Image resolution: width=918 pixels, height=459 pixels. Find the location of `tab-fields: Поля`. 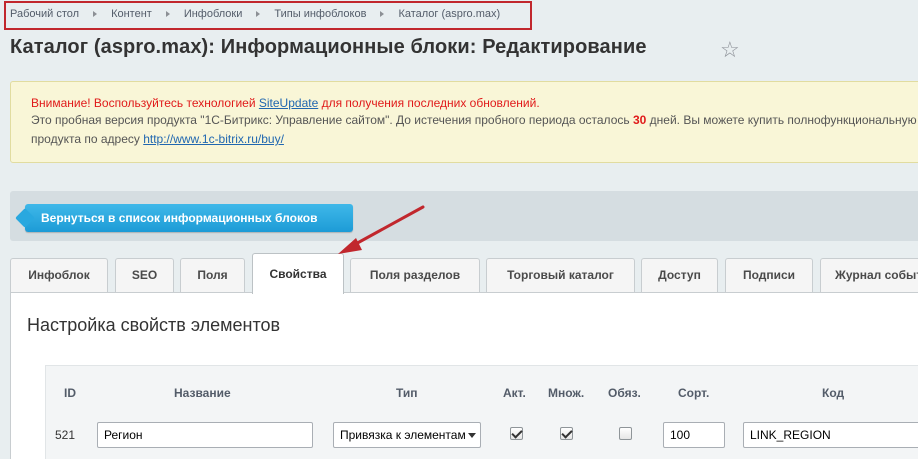

tab-fields: Поля is located at coordinates (212, 275).